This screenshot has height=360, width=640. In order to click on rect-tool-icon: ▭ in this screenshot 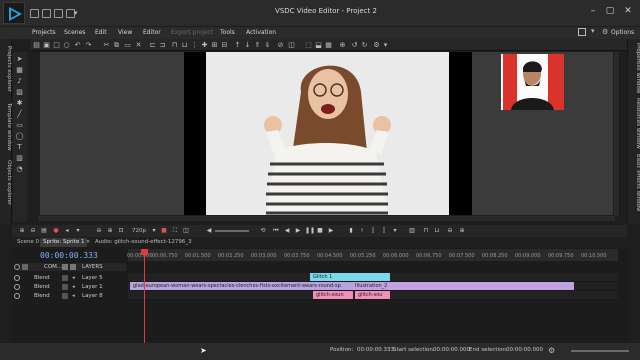, I will do `click(19, 125)`.